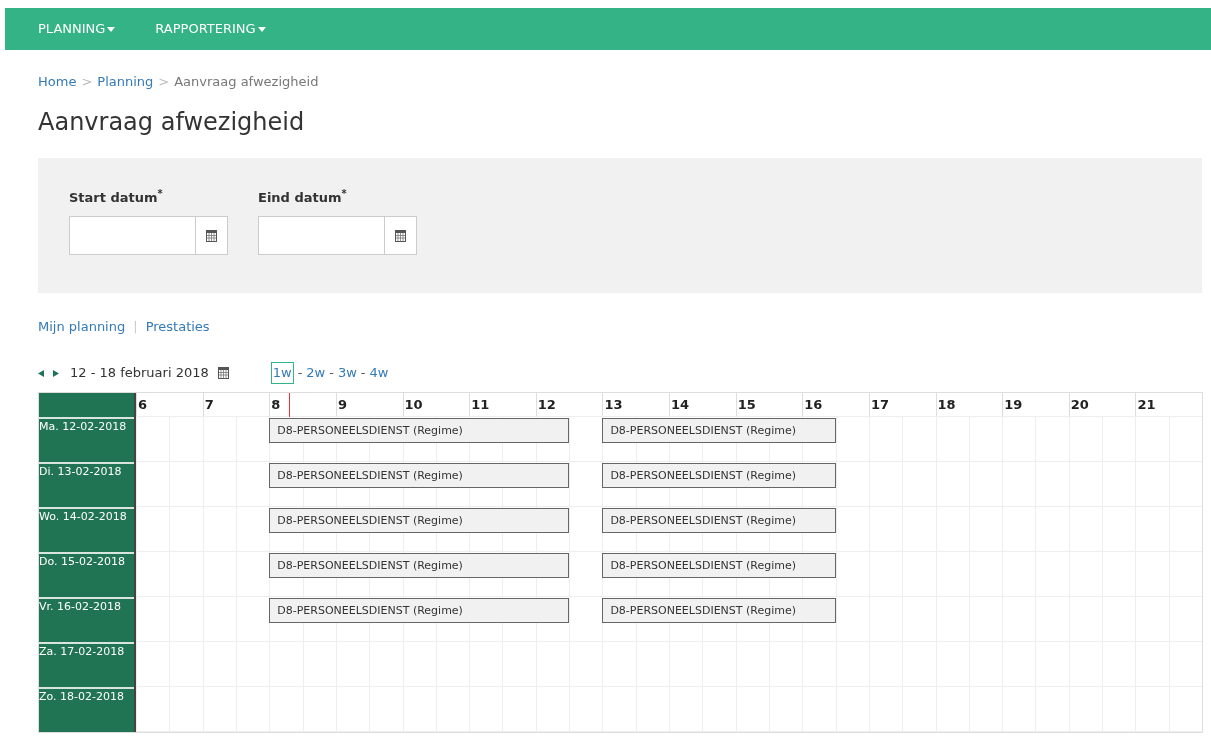 The width and height of the screenshot is (1211, 738). I want to click on hour-label: 7, so click(236, 404).